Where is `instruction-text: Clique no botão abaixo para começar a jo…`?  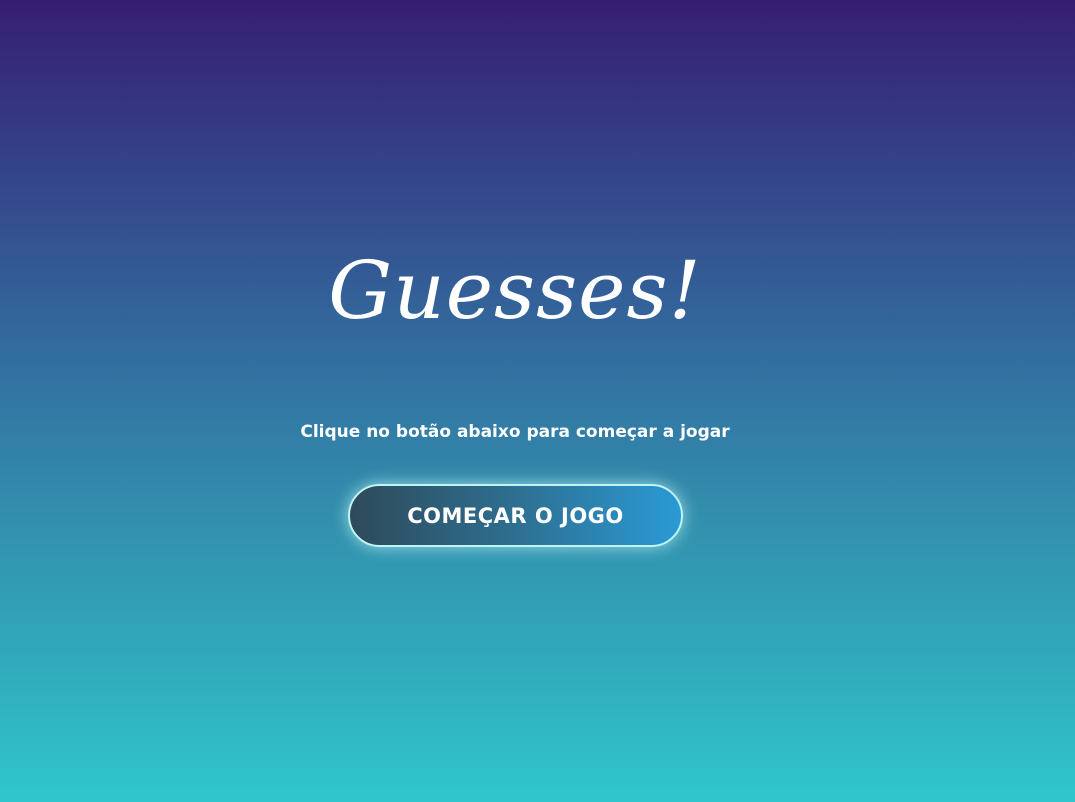
instruction-text: Clique no botão abaixo para começar a jo… is located at coordinates (515, 432).